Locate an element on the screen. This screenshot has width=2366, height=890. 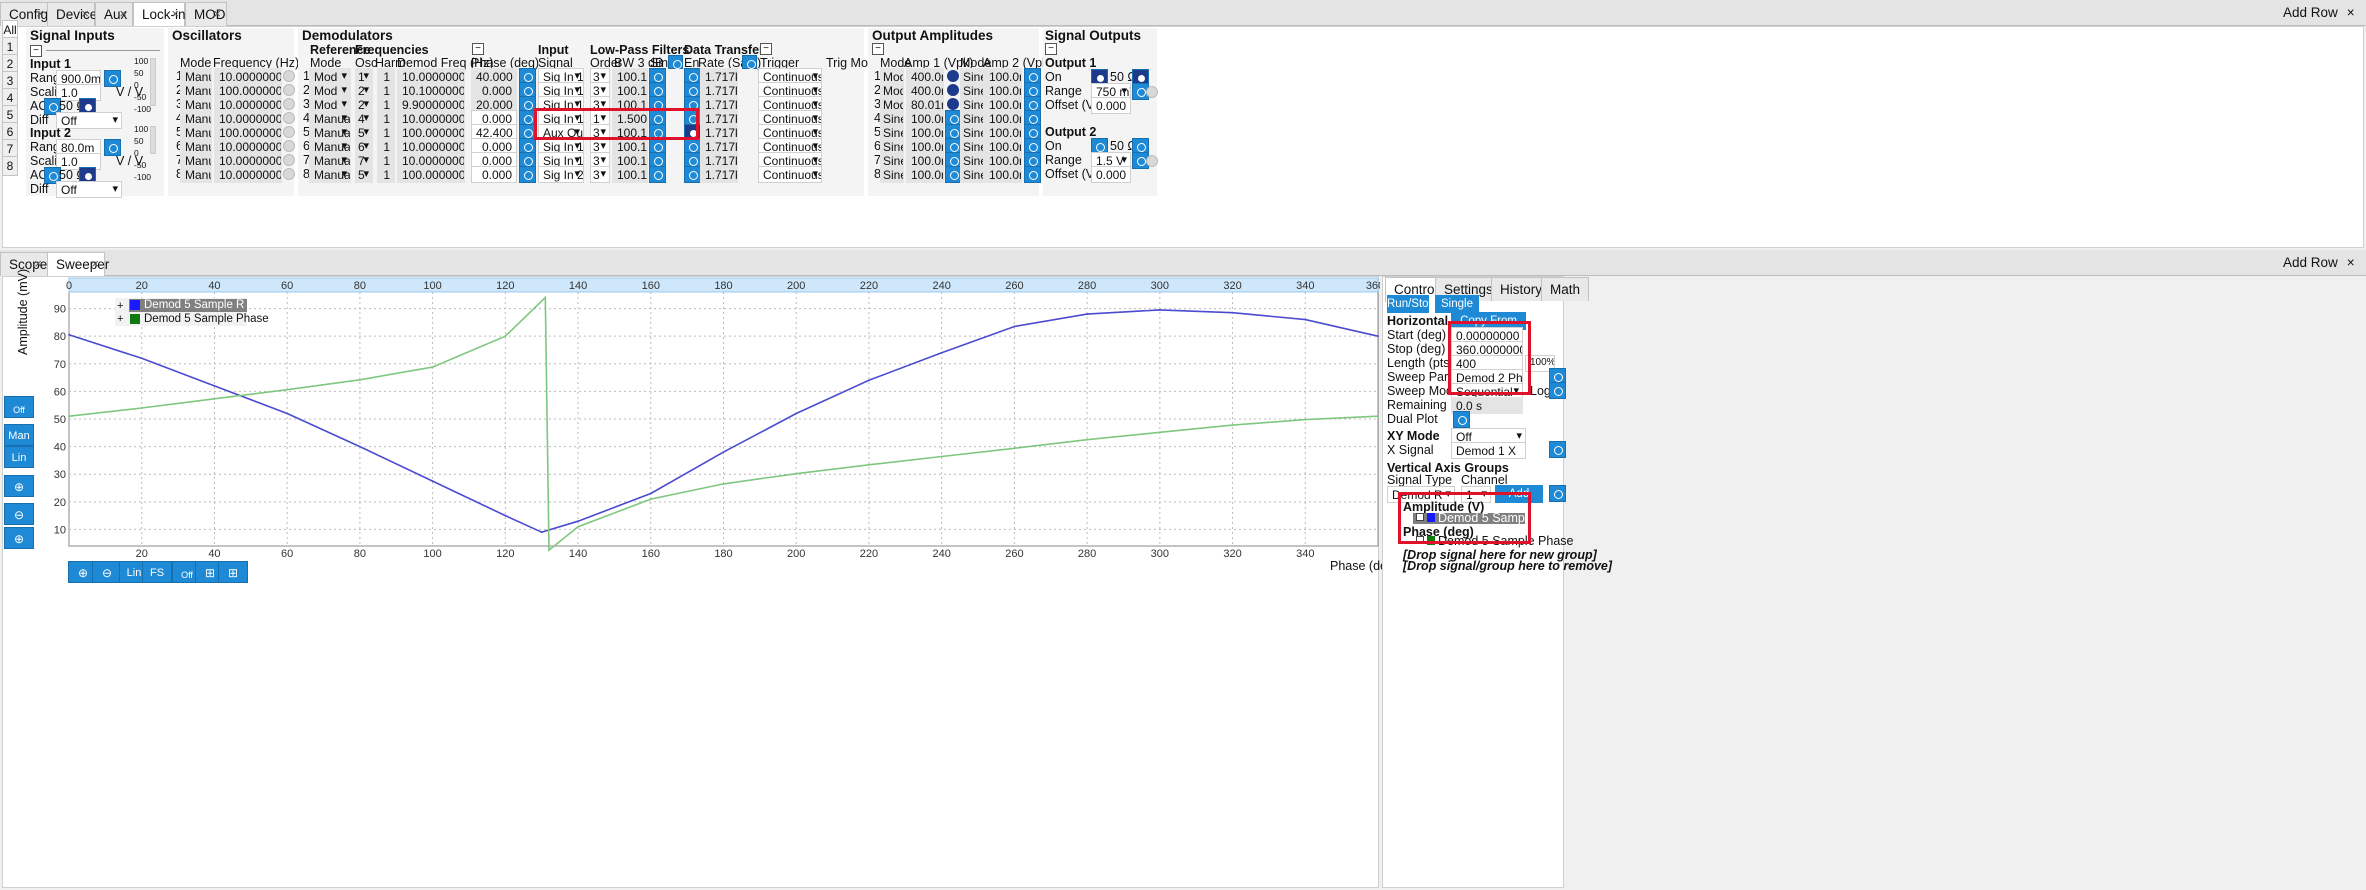
legend-item-phase: Demod 5 Sample Phase is located at coordinates (206, 319).